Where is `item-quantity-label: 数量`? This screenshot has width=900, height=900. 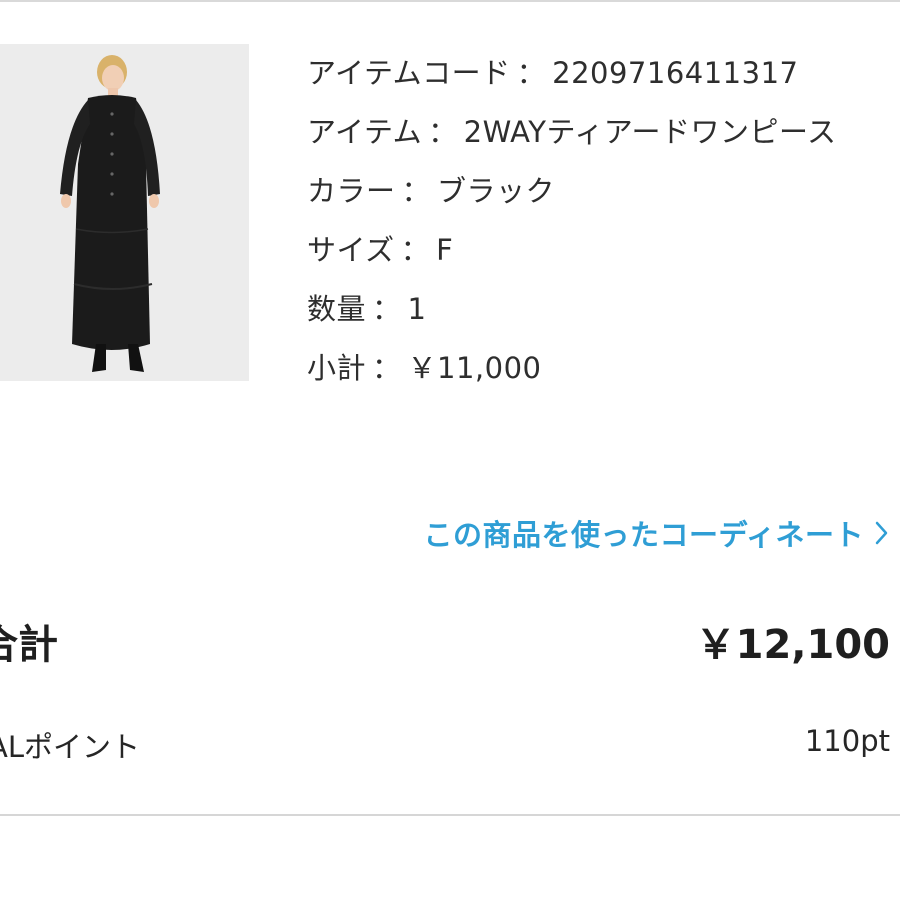
item-quantity-label: 数量 is located at coordinates (337, 309).